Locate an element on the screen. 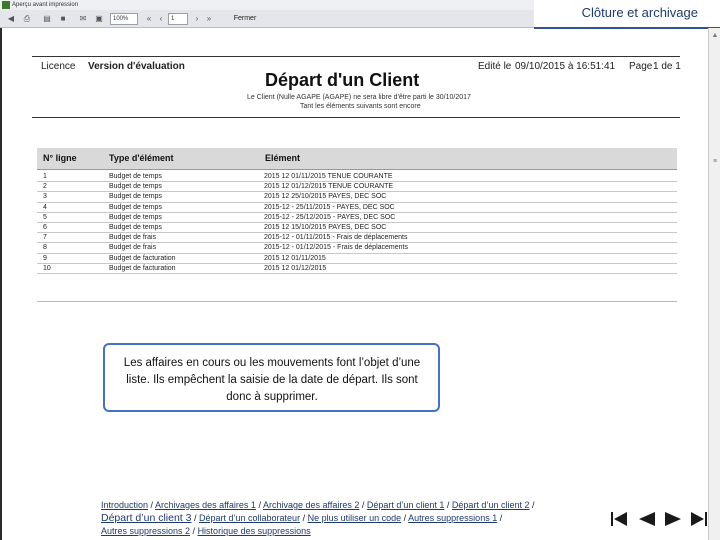 The height and width of the screenshot is (540, 720). pdf-icon: ■ is located at coordinates (63, 19).